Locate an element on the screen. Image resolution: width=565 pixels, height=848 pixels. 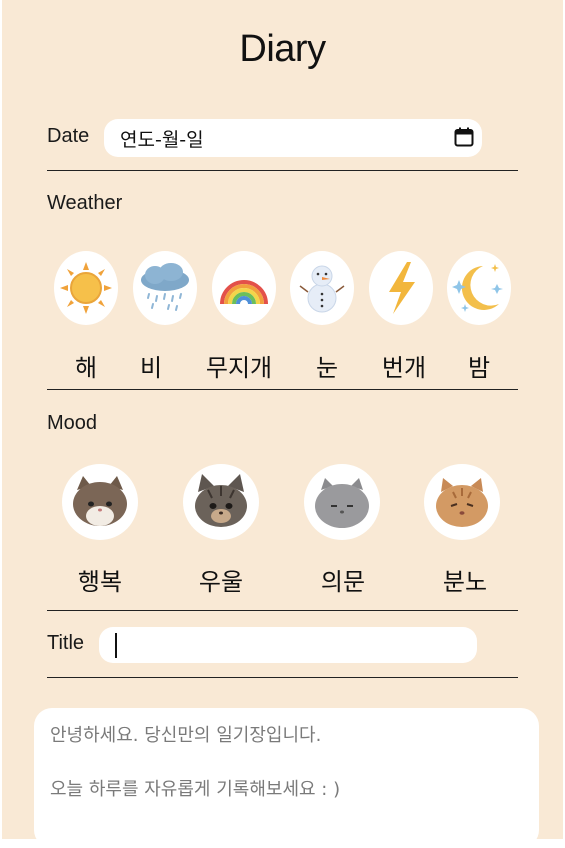
calendar-icon is located at coordinates (464, 137).